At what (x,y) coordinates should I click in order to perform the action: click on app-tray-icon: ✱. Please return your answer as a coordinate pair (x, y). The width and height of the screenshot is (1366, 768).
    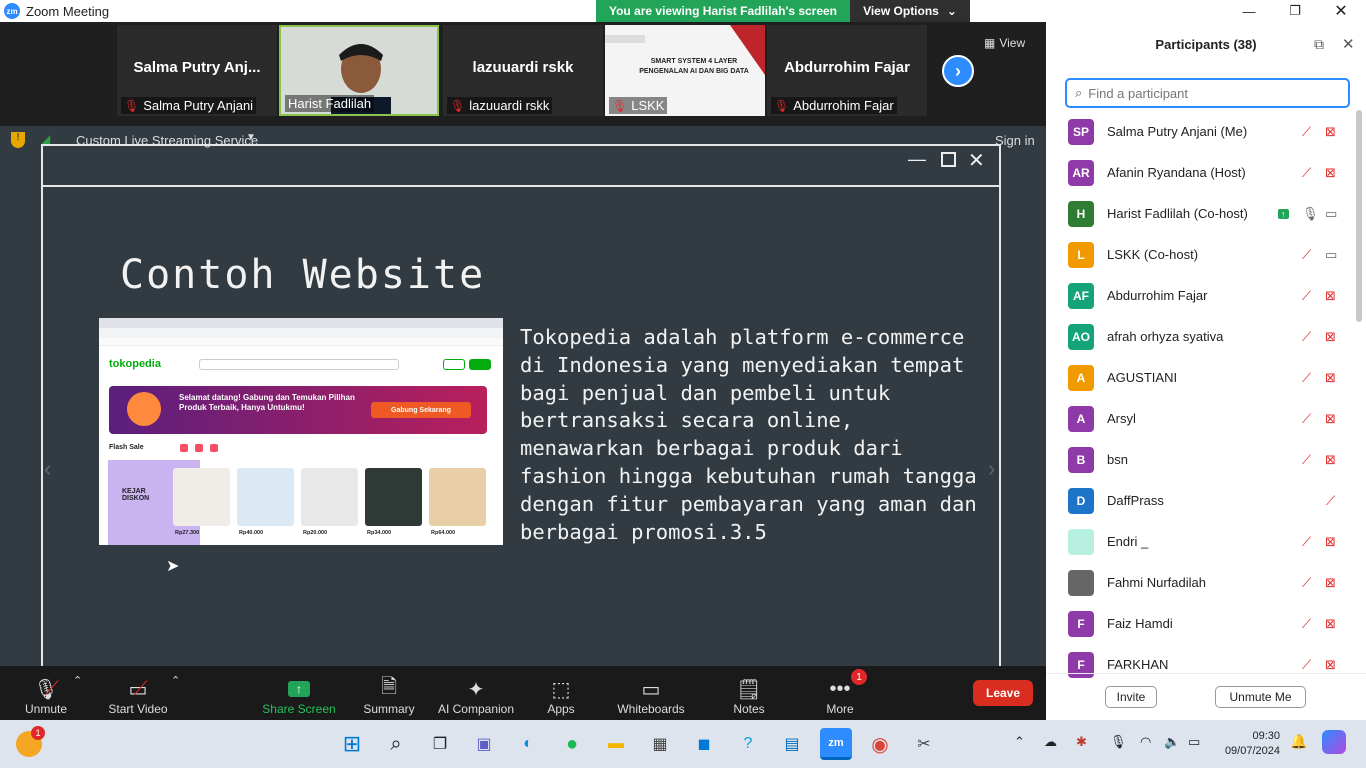
    Looking at the image, I should click on (1081, 742).